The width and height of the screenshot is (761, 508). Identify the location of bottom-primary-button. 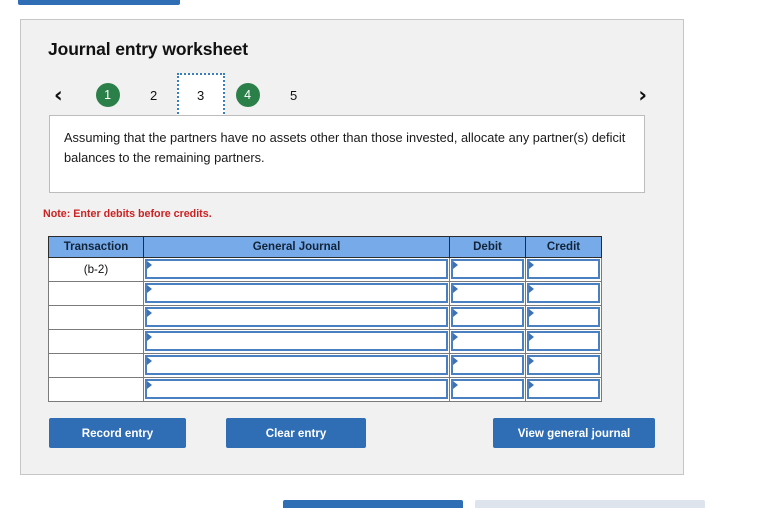
(373, 504).